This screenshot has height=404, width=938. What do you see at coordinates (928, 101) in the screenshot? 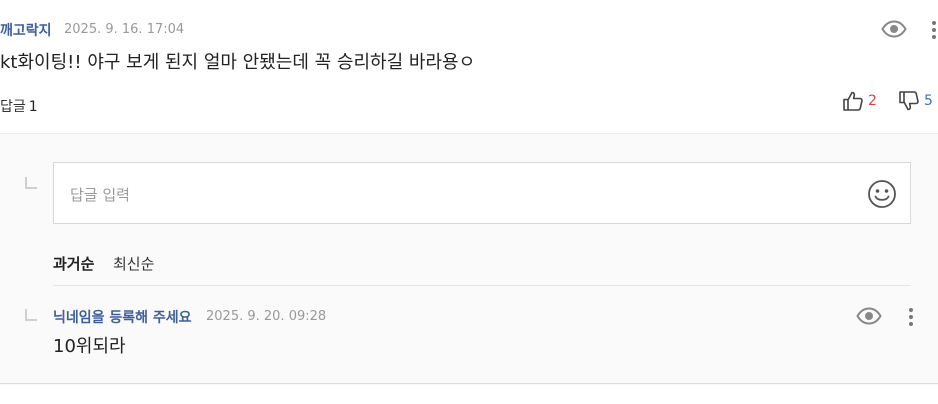
I see `dislike-count: 5` at bounding box center [928, 101].